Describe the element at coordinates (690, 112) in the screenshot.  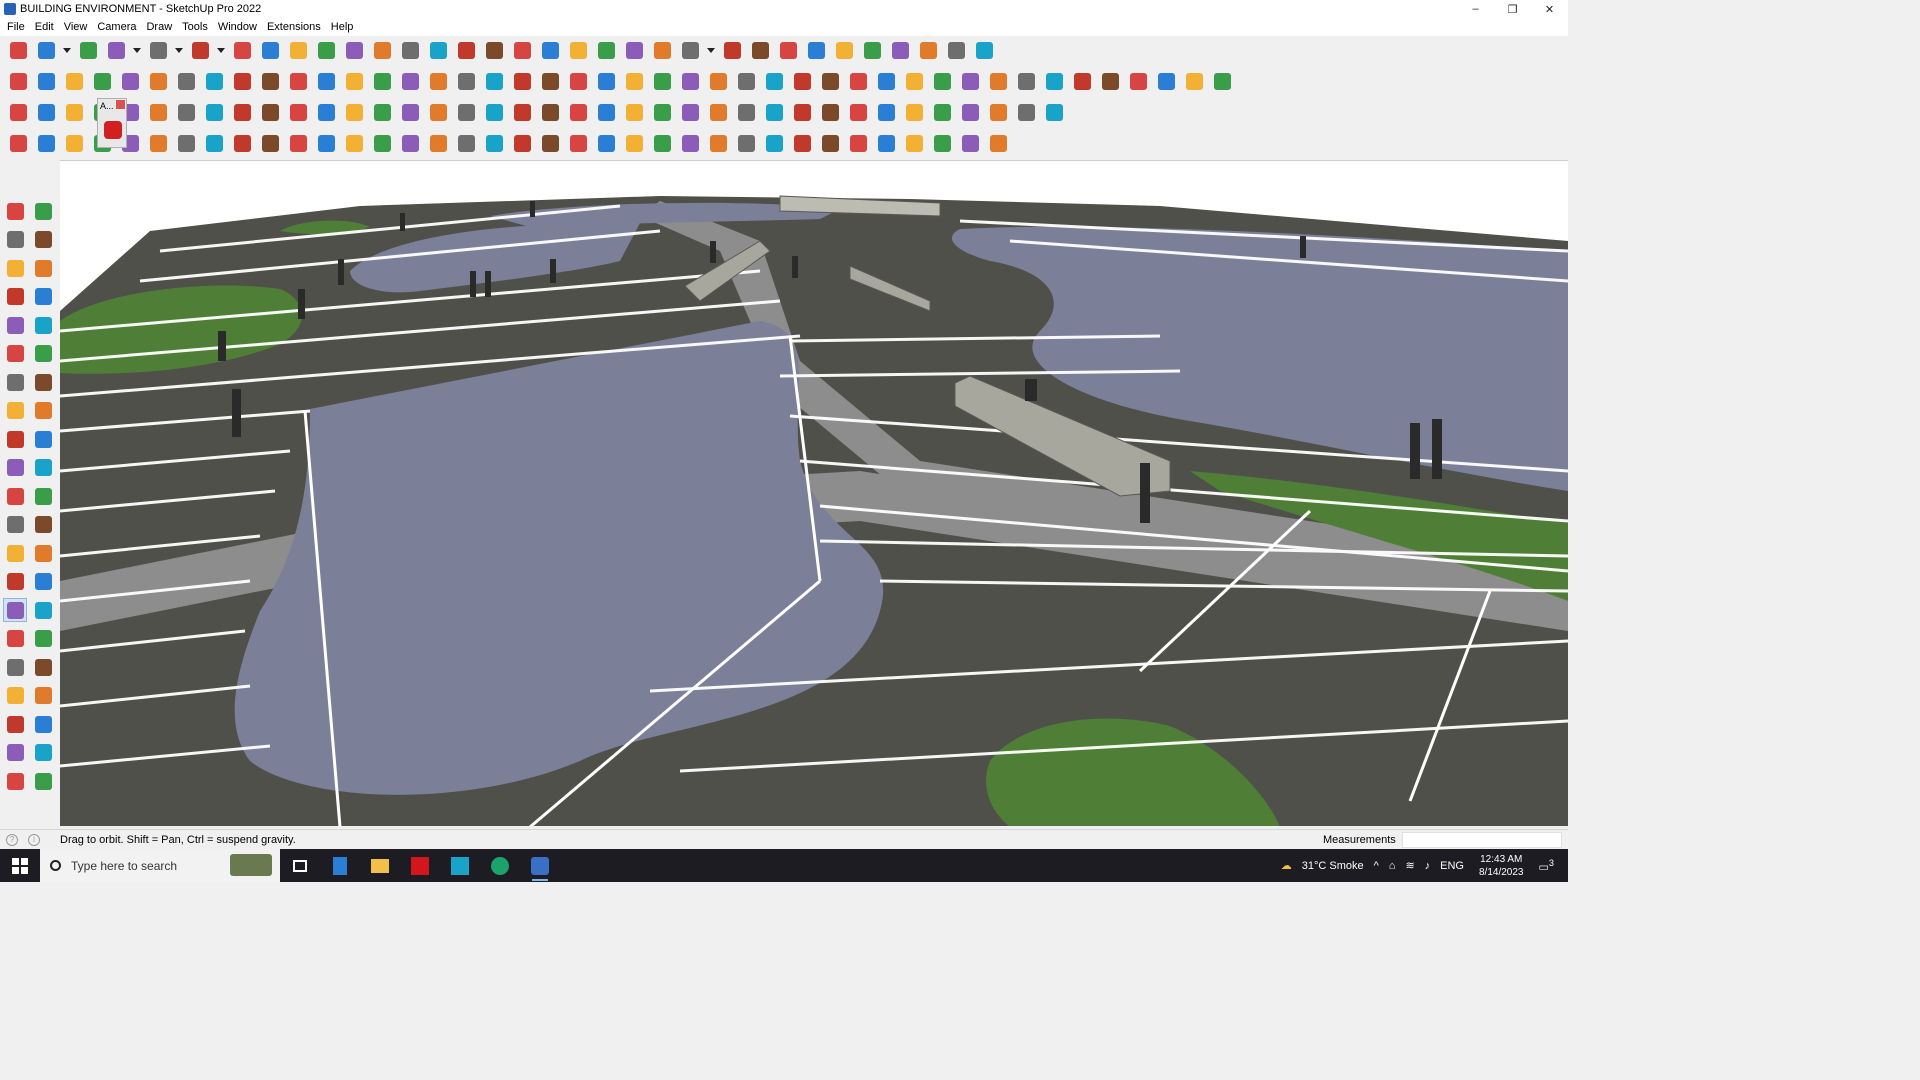
I see `magnet-tool-icon` at that location.